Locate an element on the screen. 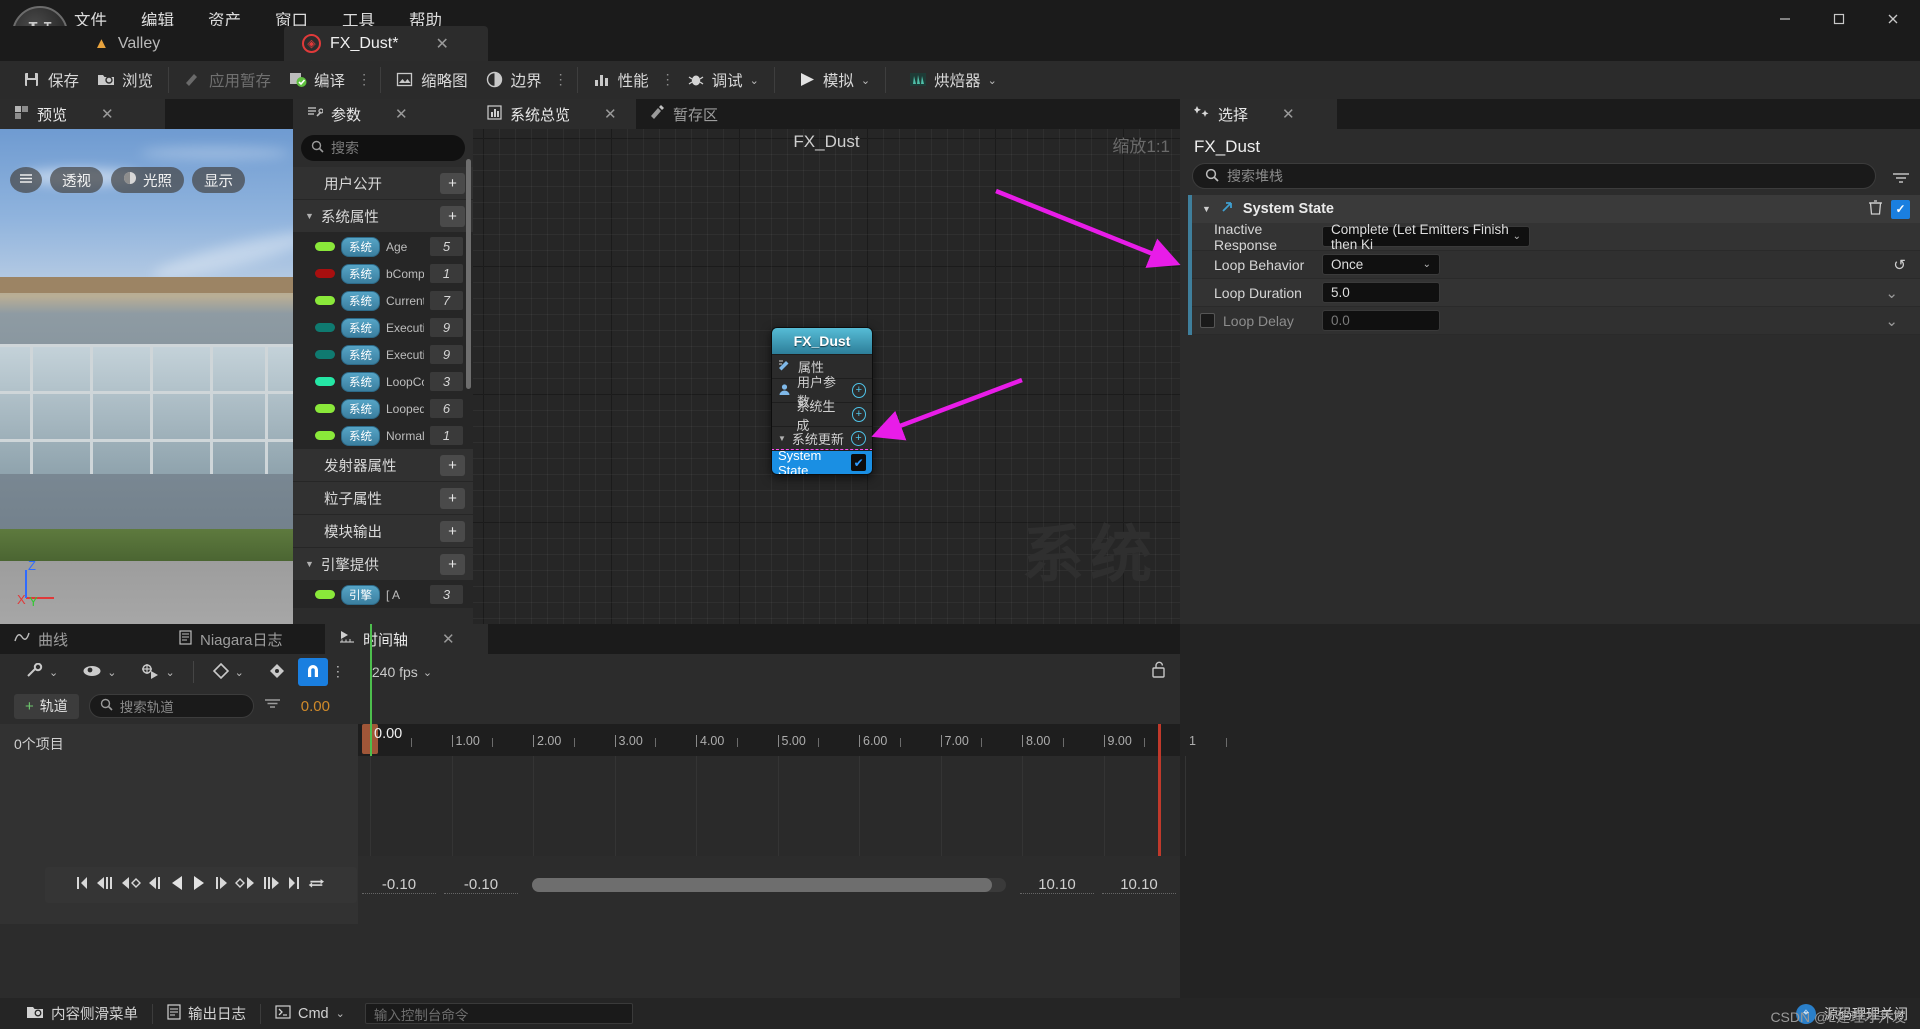  range-start-value: -0.10 is located at coordinates (399, 885).